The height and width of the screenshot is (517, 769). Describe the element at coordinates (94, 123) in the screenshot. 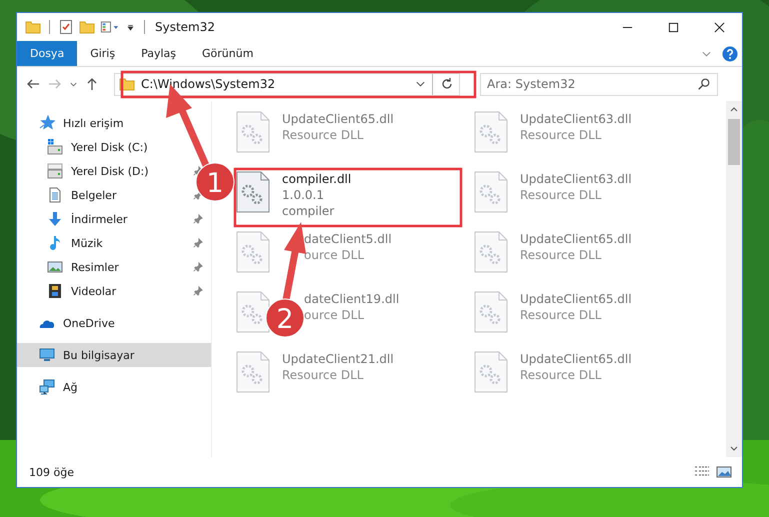

I see `sidebar-label: Hızlı erişim` at that location.